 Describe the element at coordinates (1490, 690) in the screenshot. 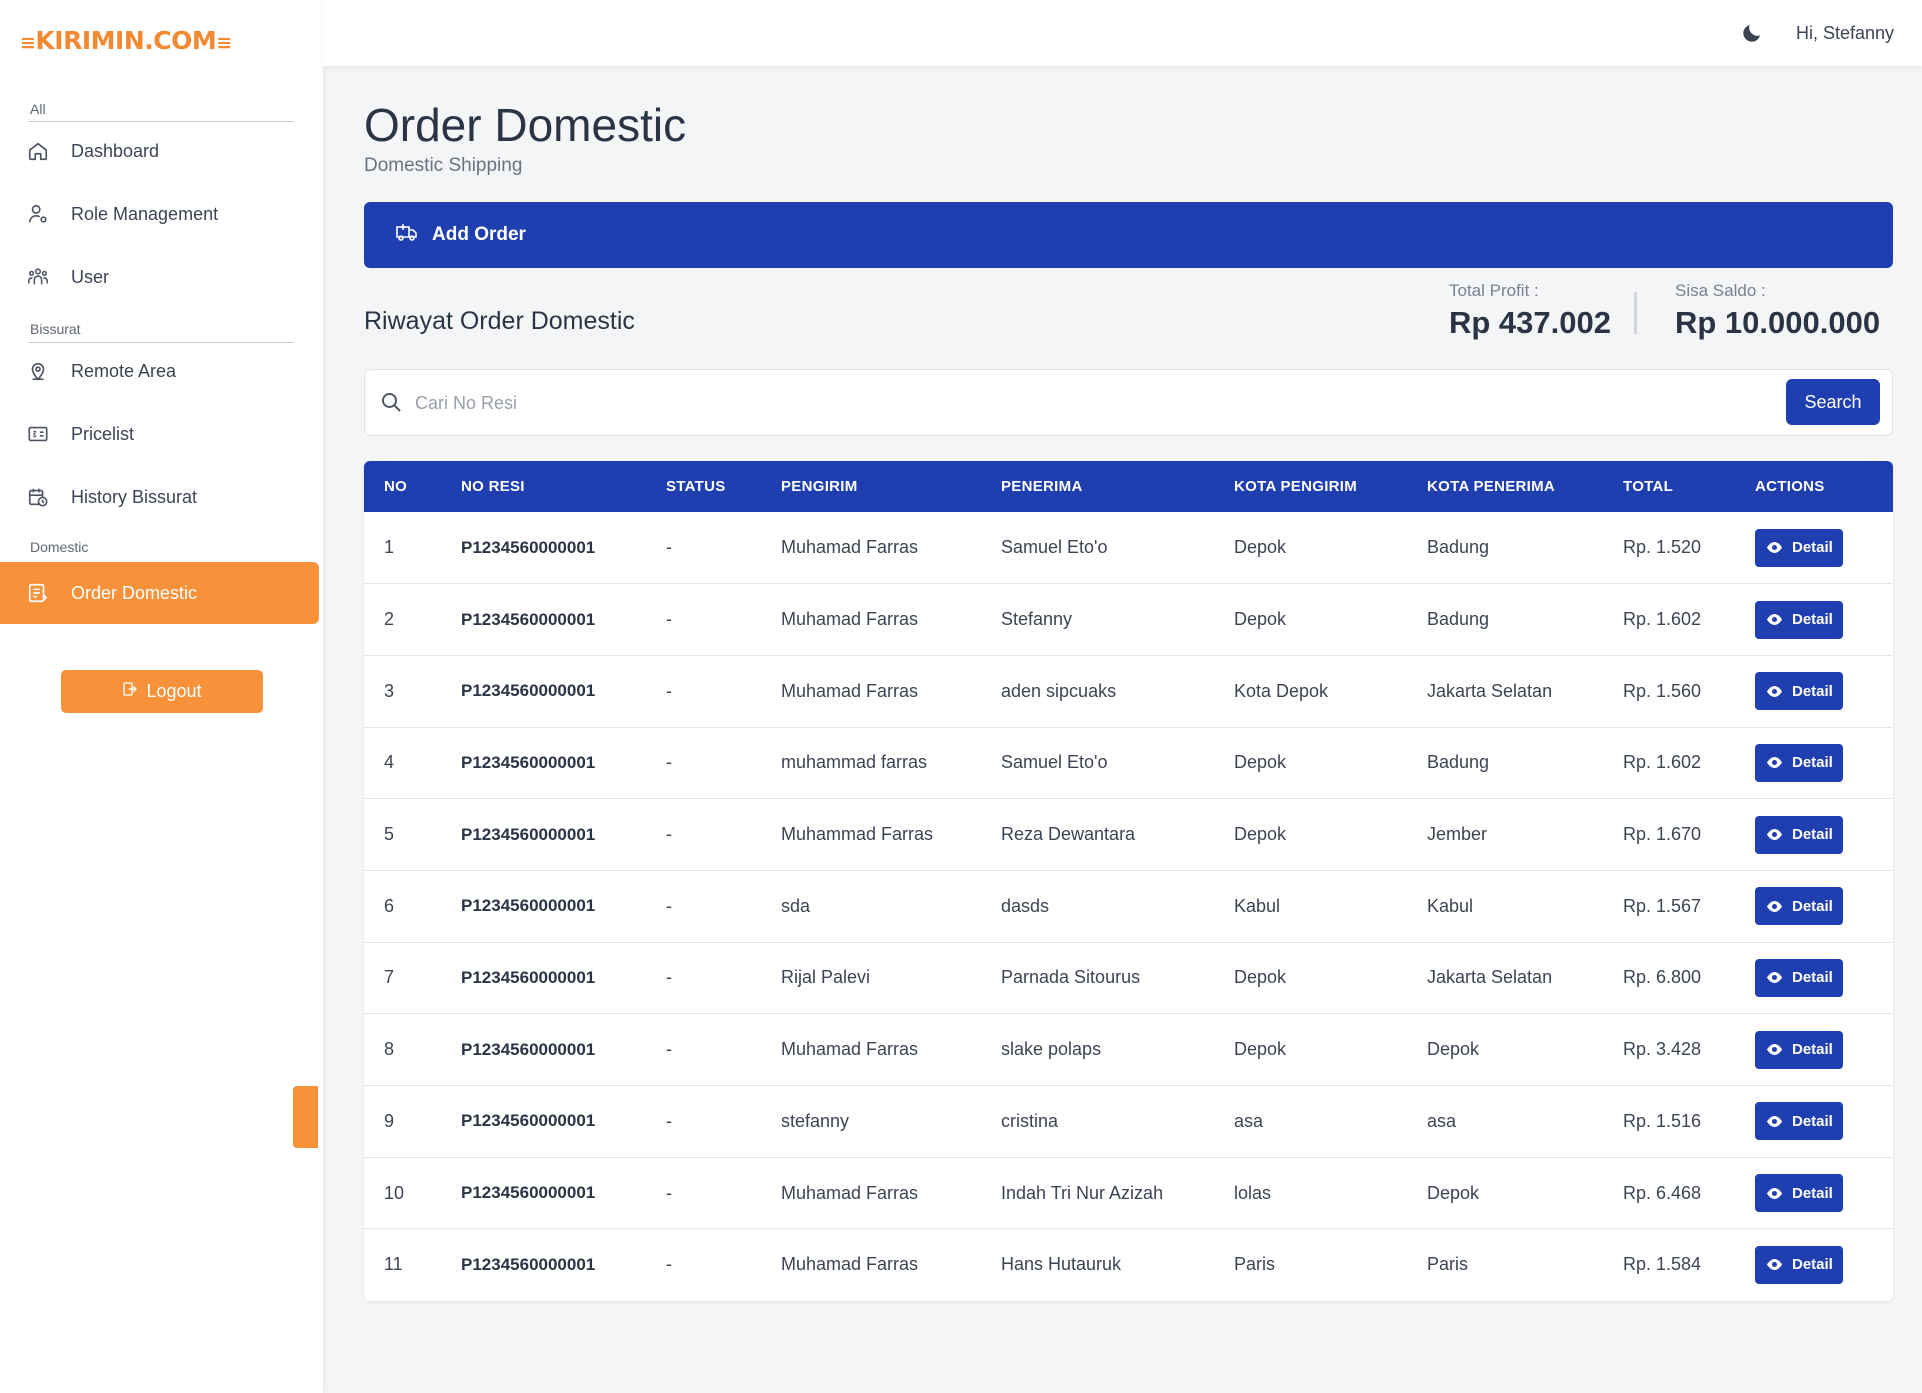

I see `cell-kota-penerima: Jakarta Selatan` at that location.